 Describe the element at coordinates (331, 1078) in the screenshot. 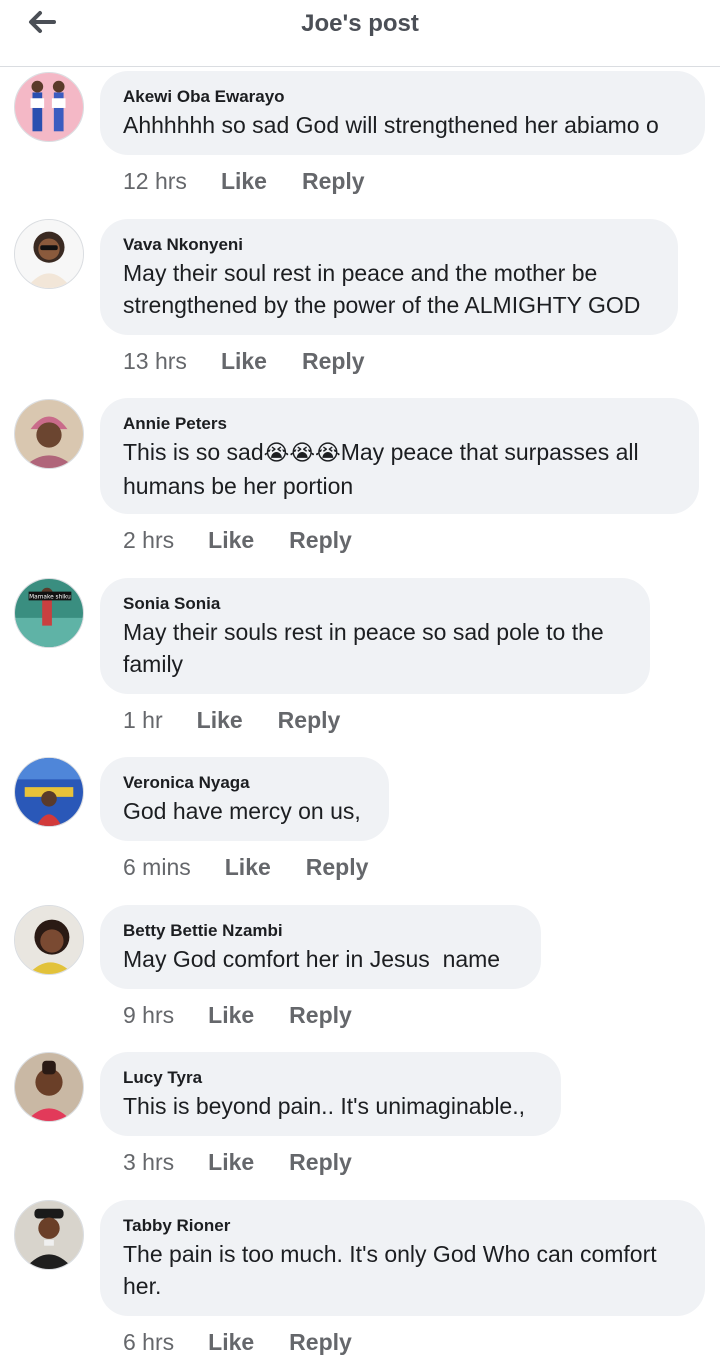

I see `comment-author: Lucy Tyra` at that location.